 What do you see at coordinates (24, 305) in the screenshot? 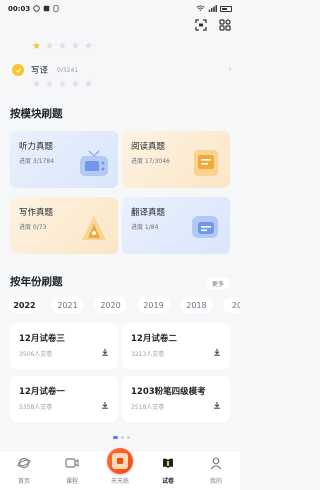
I see `year-tab-2022: 2022` at bounding box center [24, 305].